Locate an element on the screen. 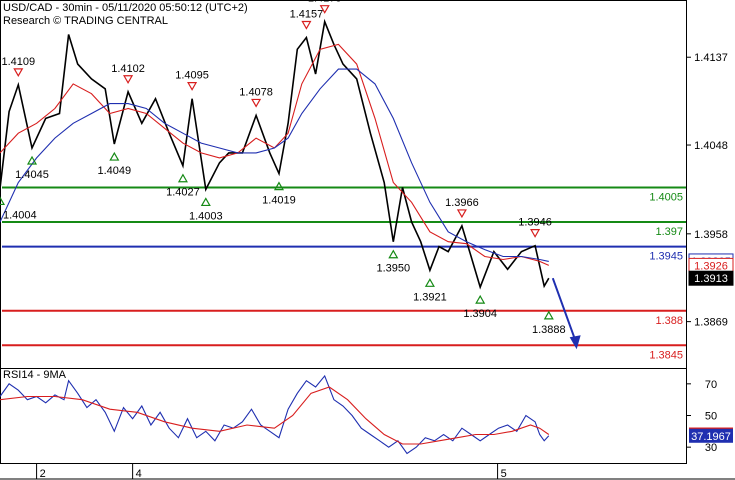 This screenshot has height=480, width=735. price-badge-label: 1.3926 is located at coordinates (711, 266).